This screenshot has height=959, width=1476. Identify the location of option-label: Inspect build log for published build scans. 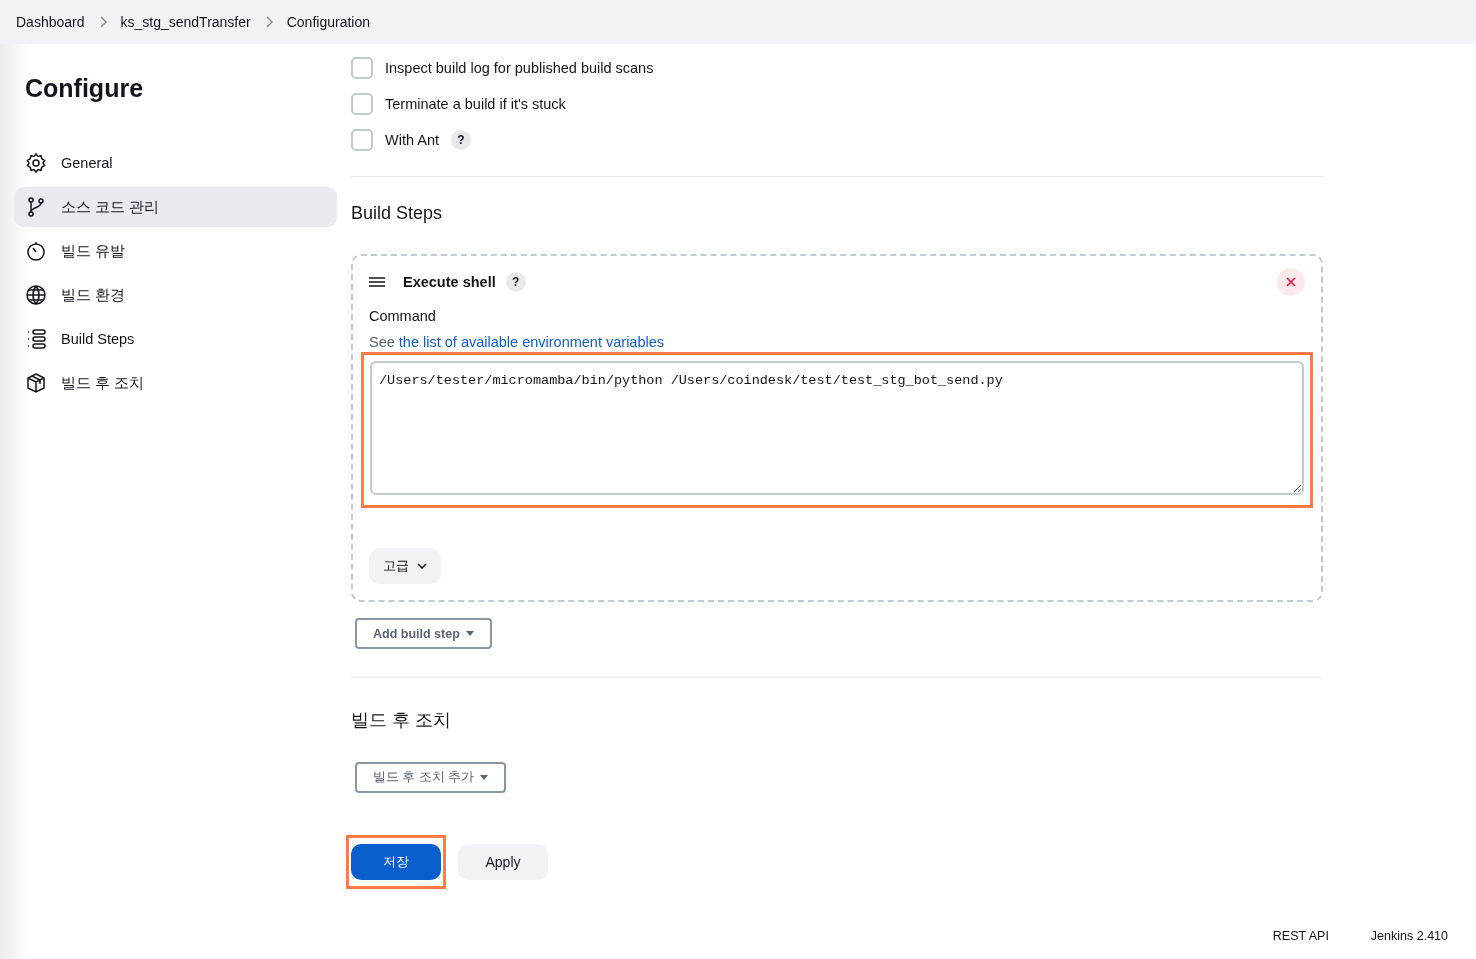
(519, 68).